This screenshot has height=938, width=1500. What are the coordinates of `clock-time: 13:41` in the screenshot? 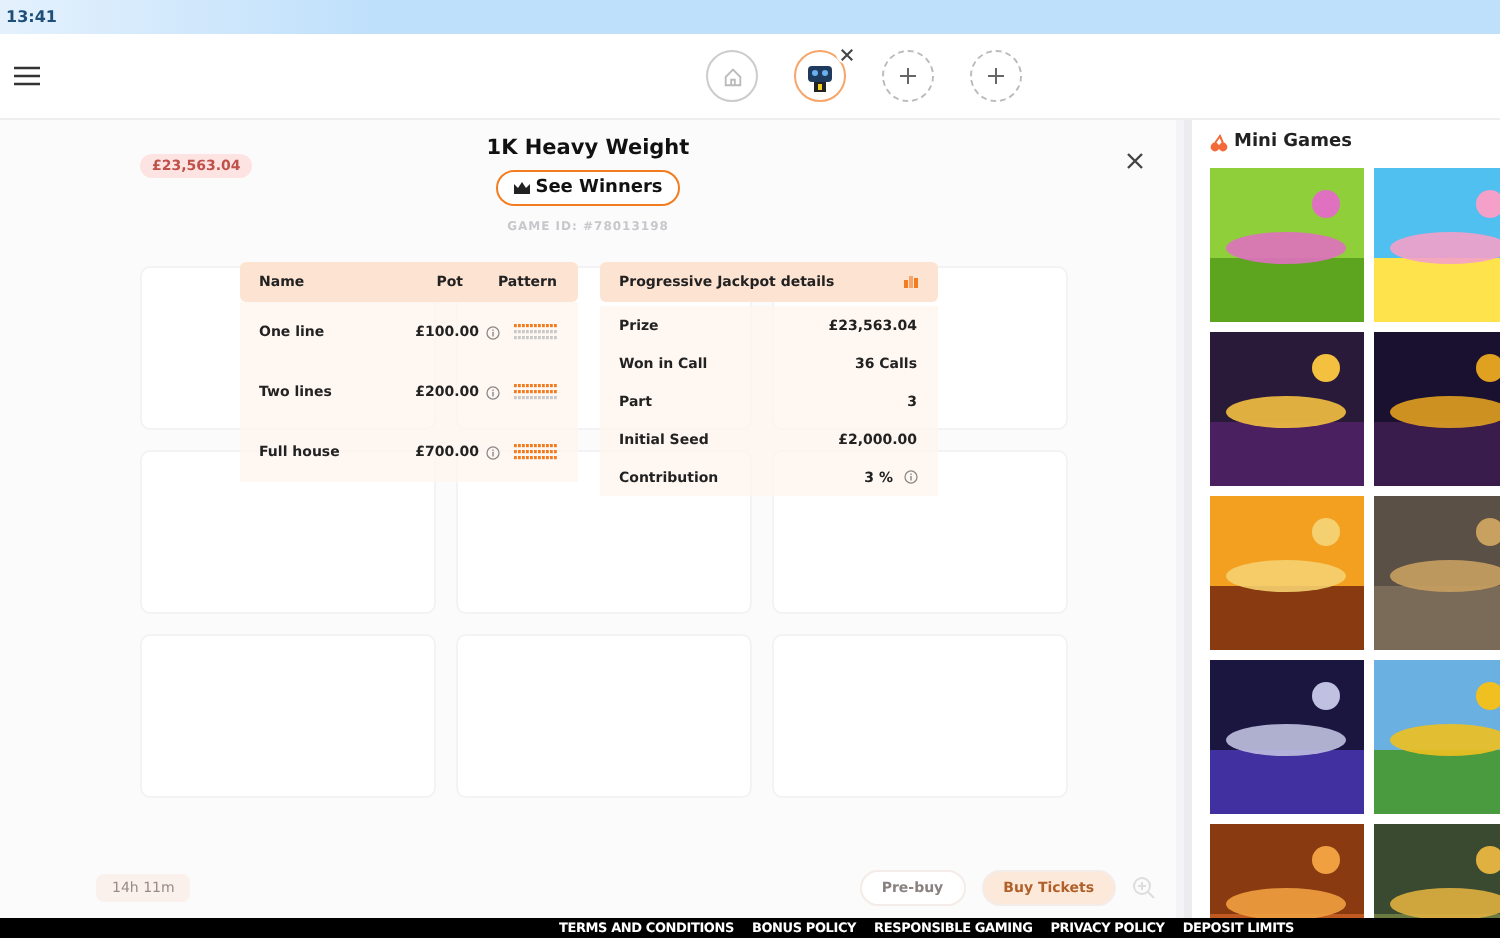 It's located at (31, 17).